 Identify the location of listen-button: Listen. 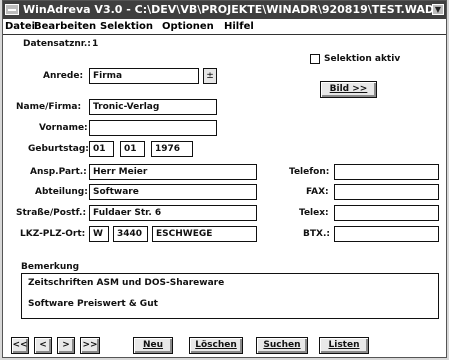
(344, 345).